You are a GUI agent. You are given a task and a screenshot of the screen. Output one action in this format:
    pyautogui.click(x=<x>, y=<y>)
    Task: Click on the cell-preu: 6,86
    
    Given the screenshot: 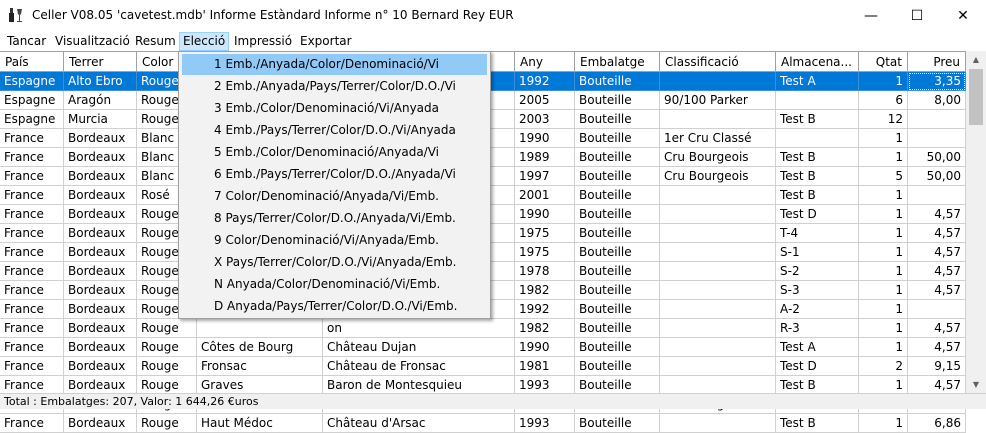 What is the action you would take?
    pyautogui.click(x=937, y=423)
    